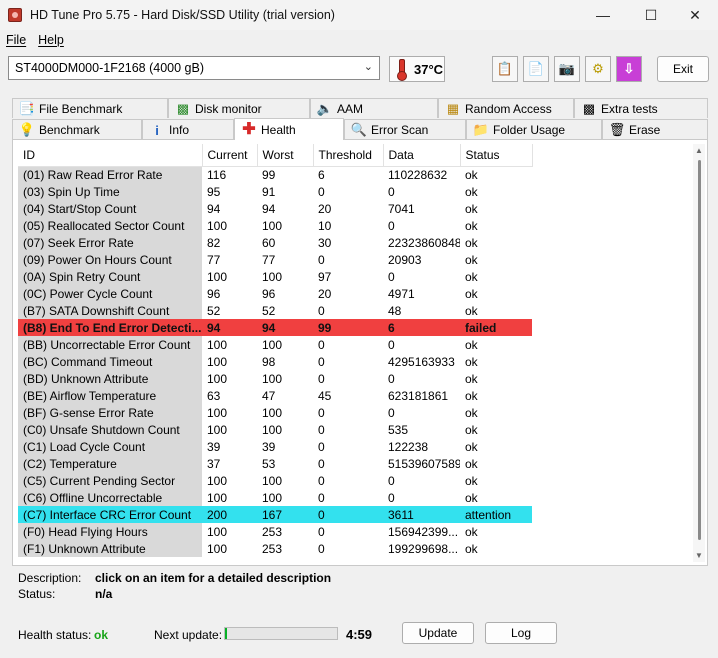  Describe the element at coordinates (275, 259) in the screenshot. I see `table-row: (09) Power On Hours Count 77 77 0 20903 ok` at that location.